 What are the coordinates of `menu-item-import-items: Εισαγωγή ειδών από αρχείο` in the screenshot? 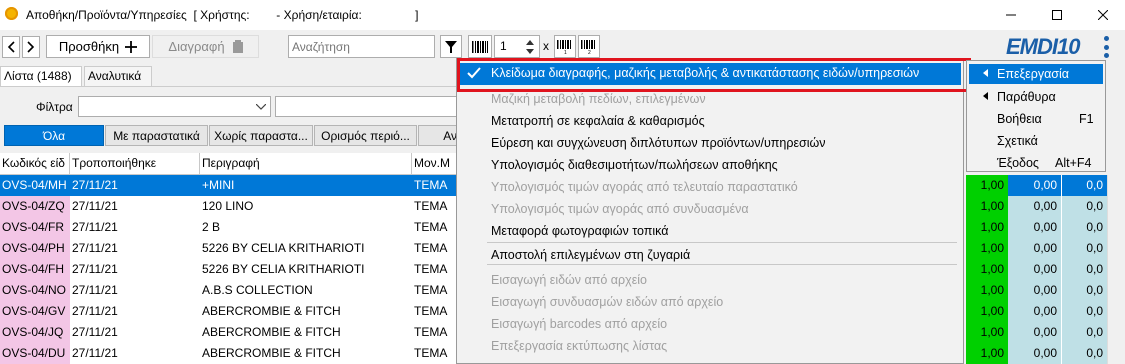 It's located at (569, 280).